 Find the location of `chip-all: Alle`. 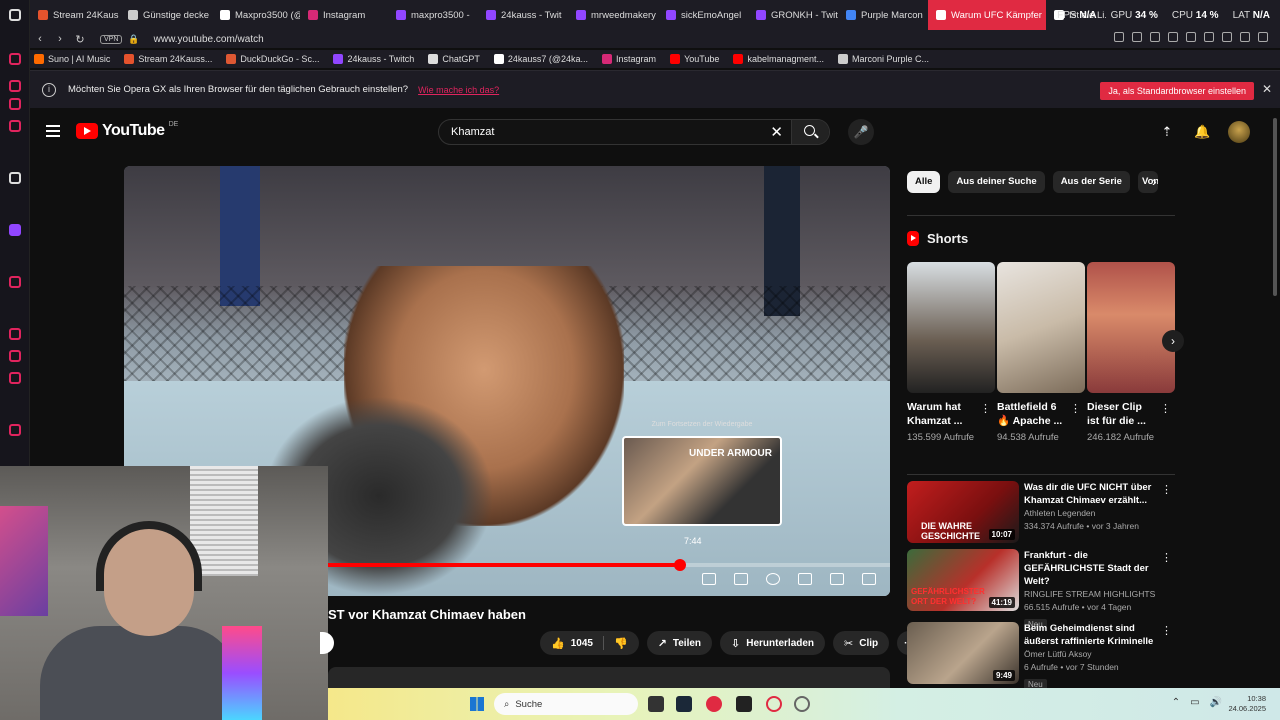

chip-all: Alle is located at coordinates (924, 182).